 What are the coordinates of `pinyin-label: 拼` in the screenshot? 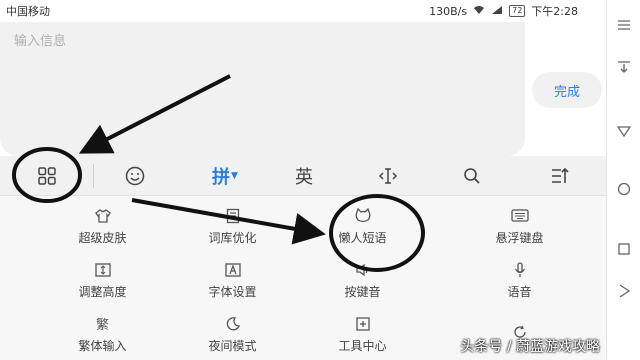 It's located at (221, 177).